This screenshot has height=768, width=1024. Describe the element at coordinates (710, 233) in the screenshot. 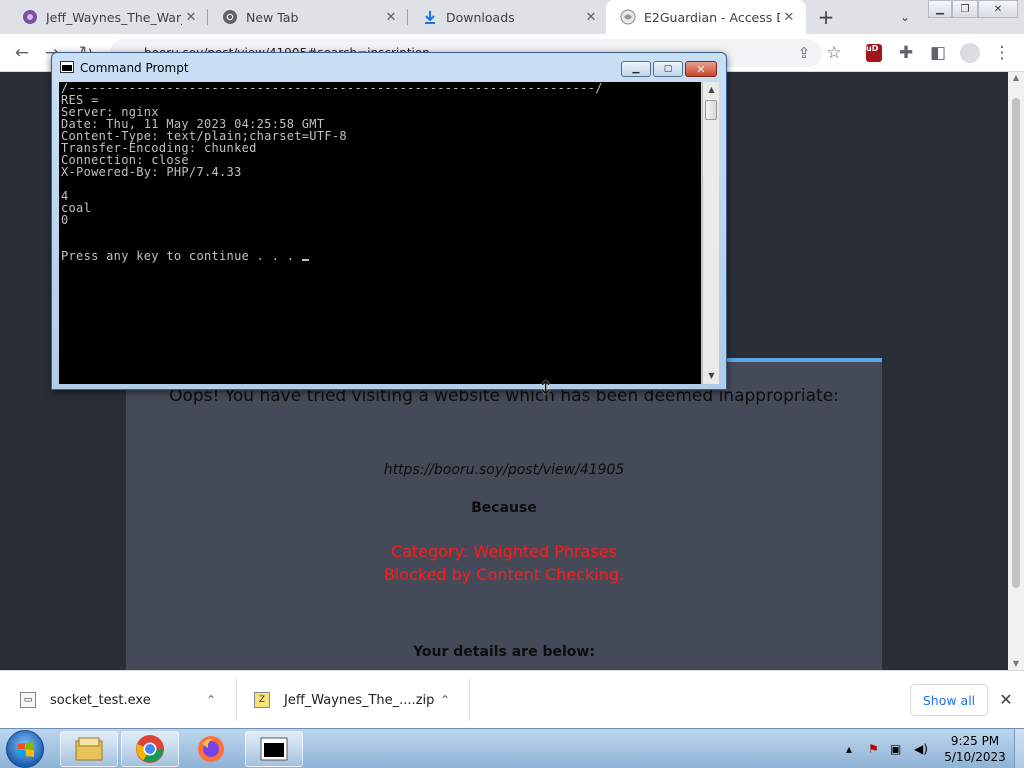

I see `console-scrollbar: ▲ ▼` at that location.